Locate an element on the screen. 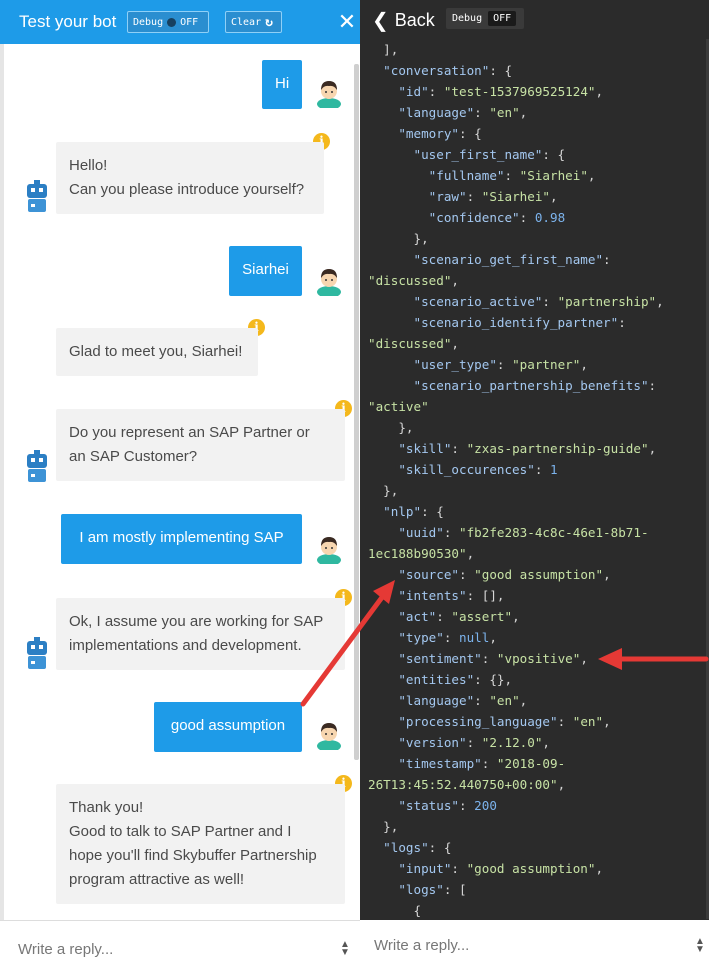  message-line: program attractive as well! is located at coordinates (157, 879).